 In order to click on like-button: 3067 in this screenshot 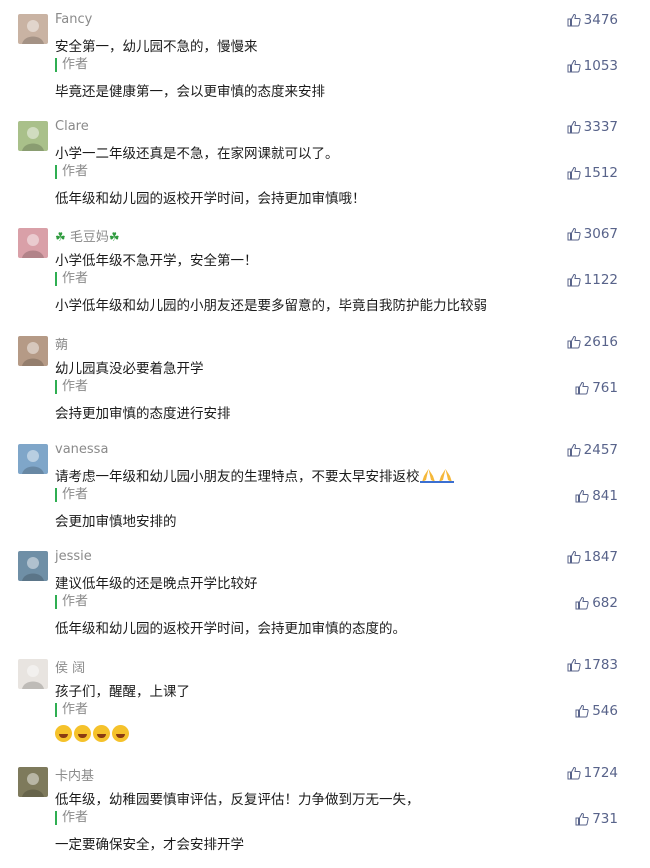, I will do `click(592, 234)`.